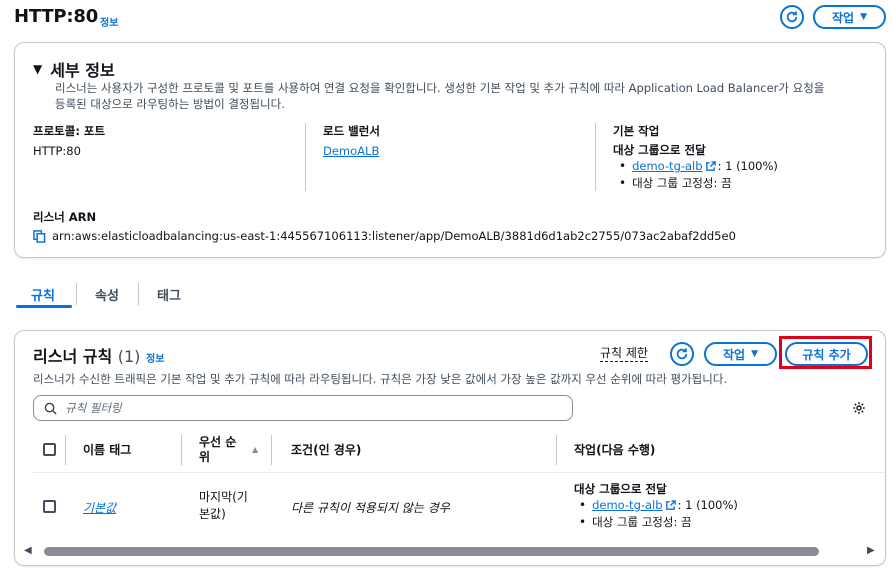 Image resolution: width=892 pixels, height=572 pixels. I want to click on tab-tags: 태그, so click(169, 294).